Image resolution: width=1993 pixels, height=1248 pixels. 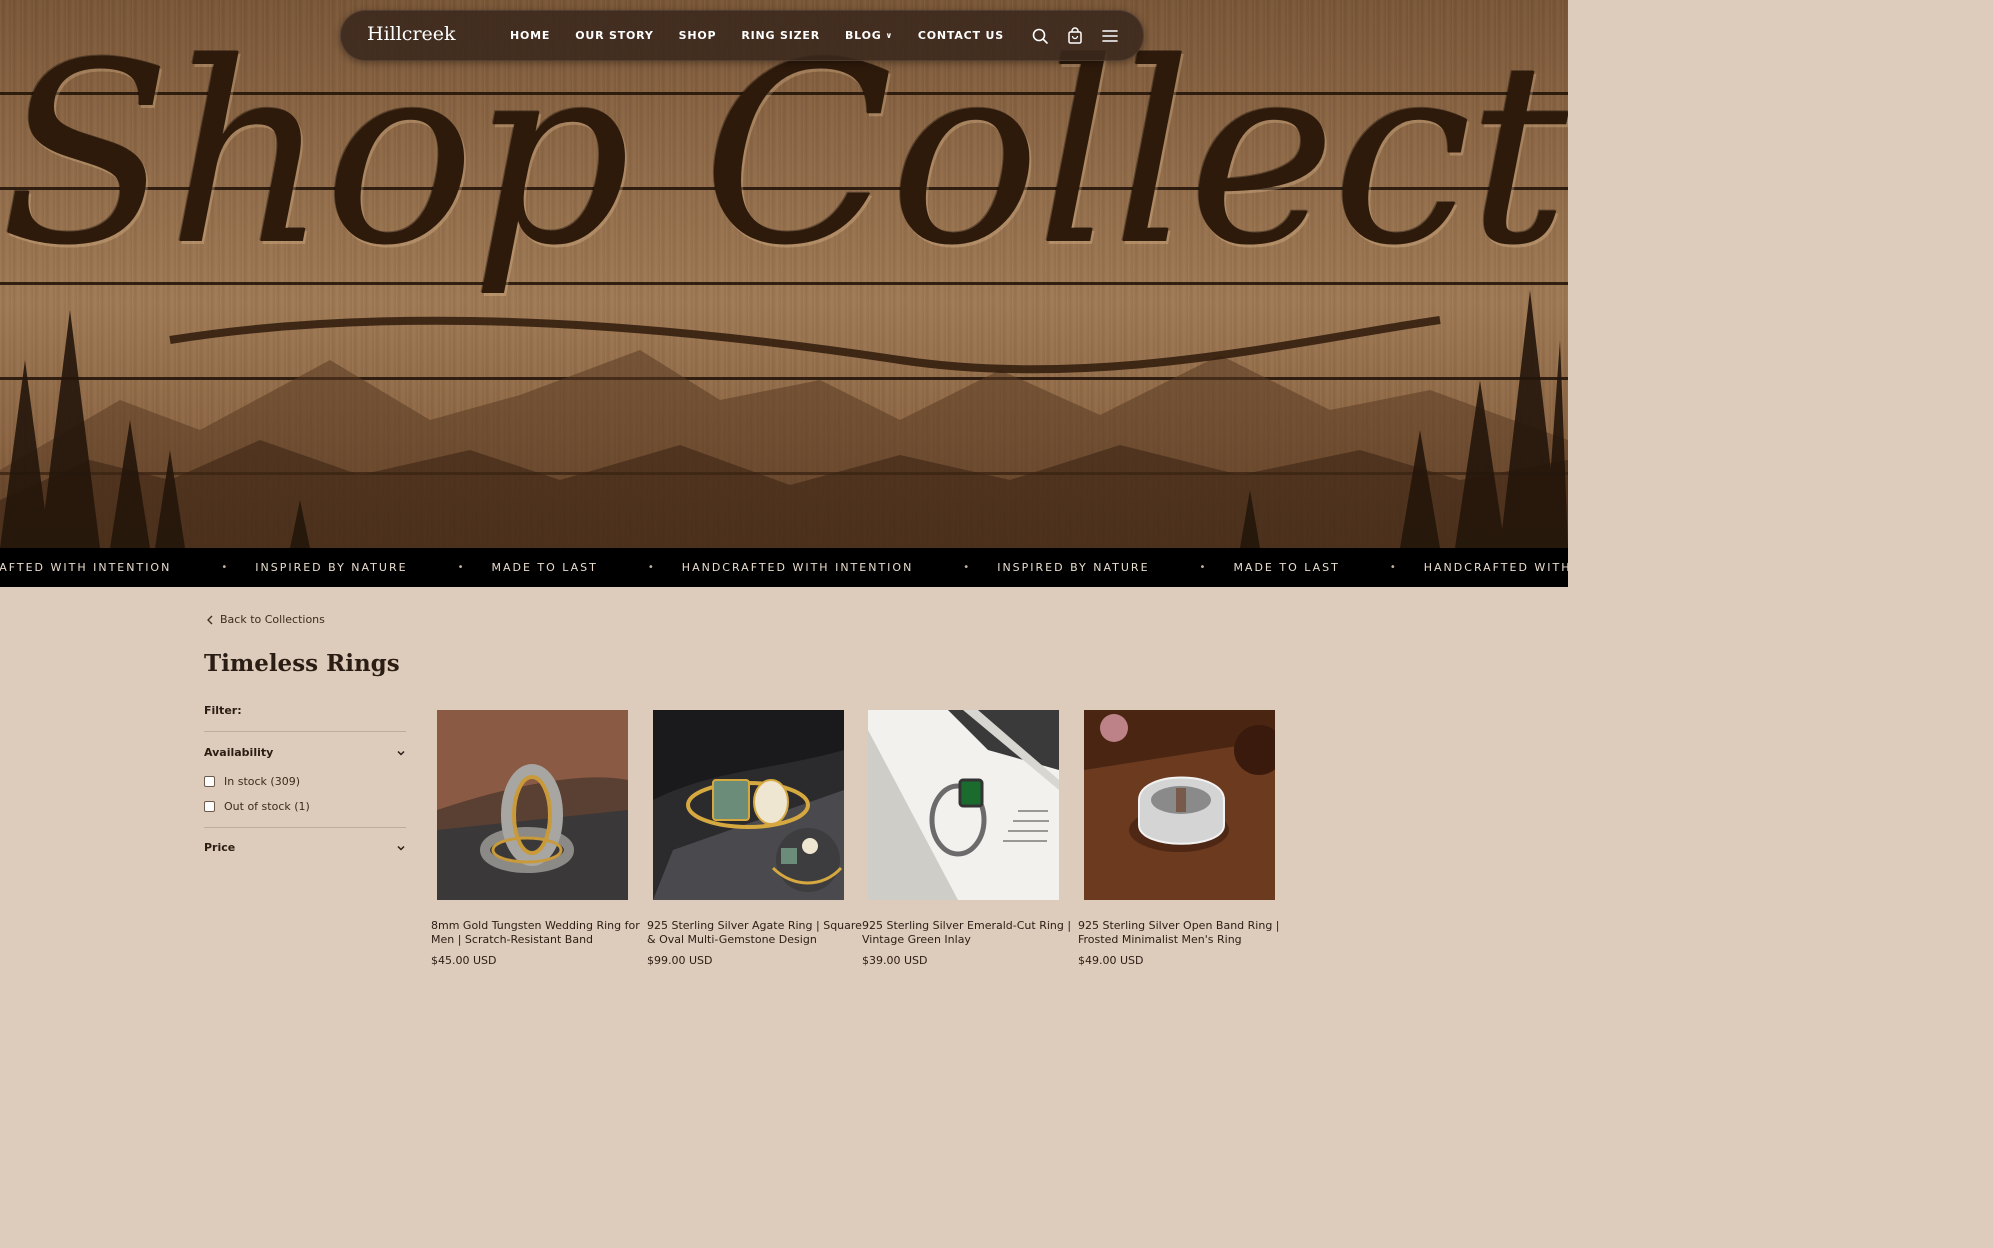 I want to click on page-title: Timeless Rings, so click(x=302, y=663).